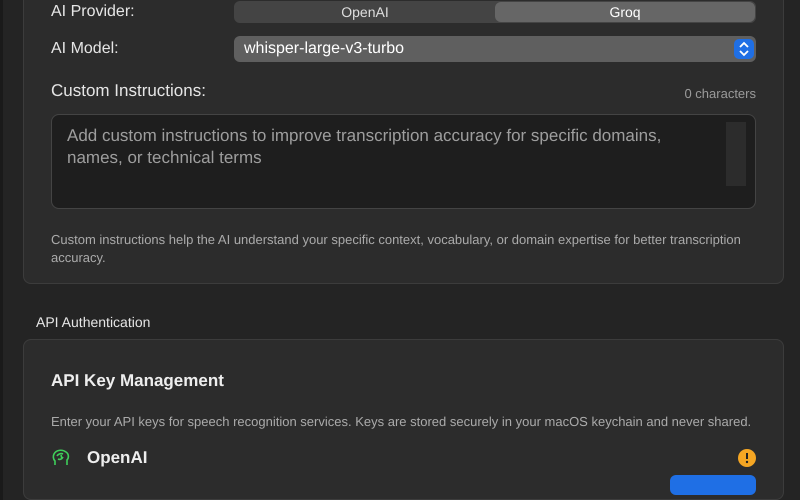 This screenshot has width=800, height=500. Describe the element at coordinates (94, 322) in the screenshot. I see `section-title: API Authentication` at that location.